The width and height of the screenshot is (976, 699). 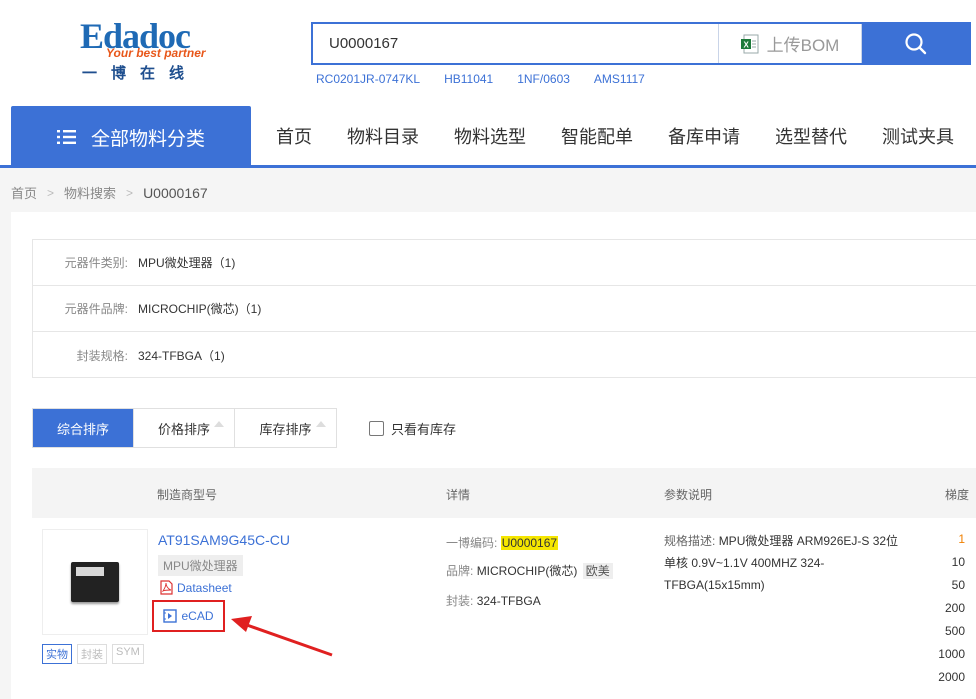 What do you see at coordinates (619, 79) in the screenshot?
I see `hot-link: AMS1117` at bounding box center [619, 79].